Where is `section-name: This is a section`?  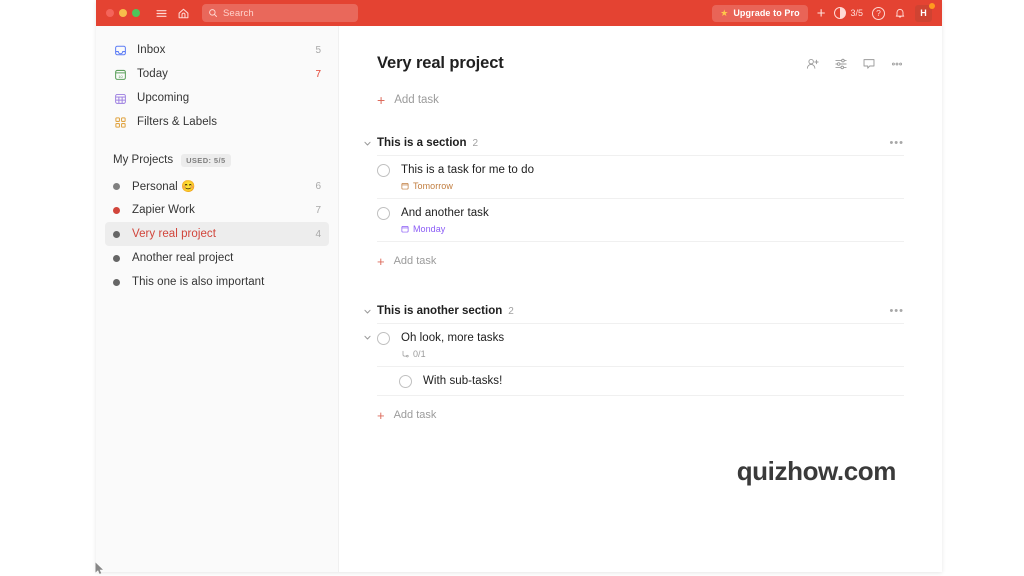
section-name: This is a section is located at coordinates (422, 143).